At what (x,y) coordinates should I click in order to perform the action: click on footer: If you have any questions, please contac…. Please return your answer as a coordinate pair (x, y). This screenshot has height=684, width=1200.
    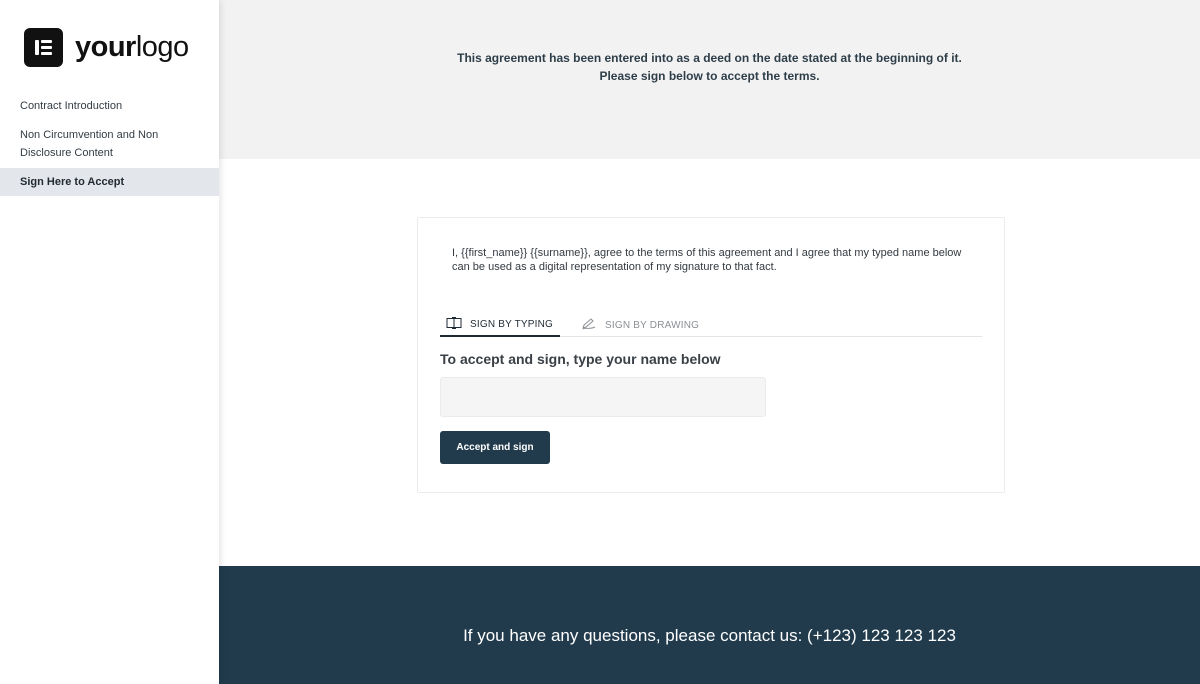
    Looking at the image, I should click on (709, 625).